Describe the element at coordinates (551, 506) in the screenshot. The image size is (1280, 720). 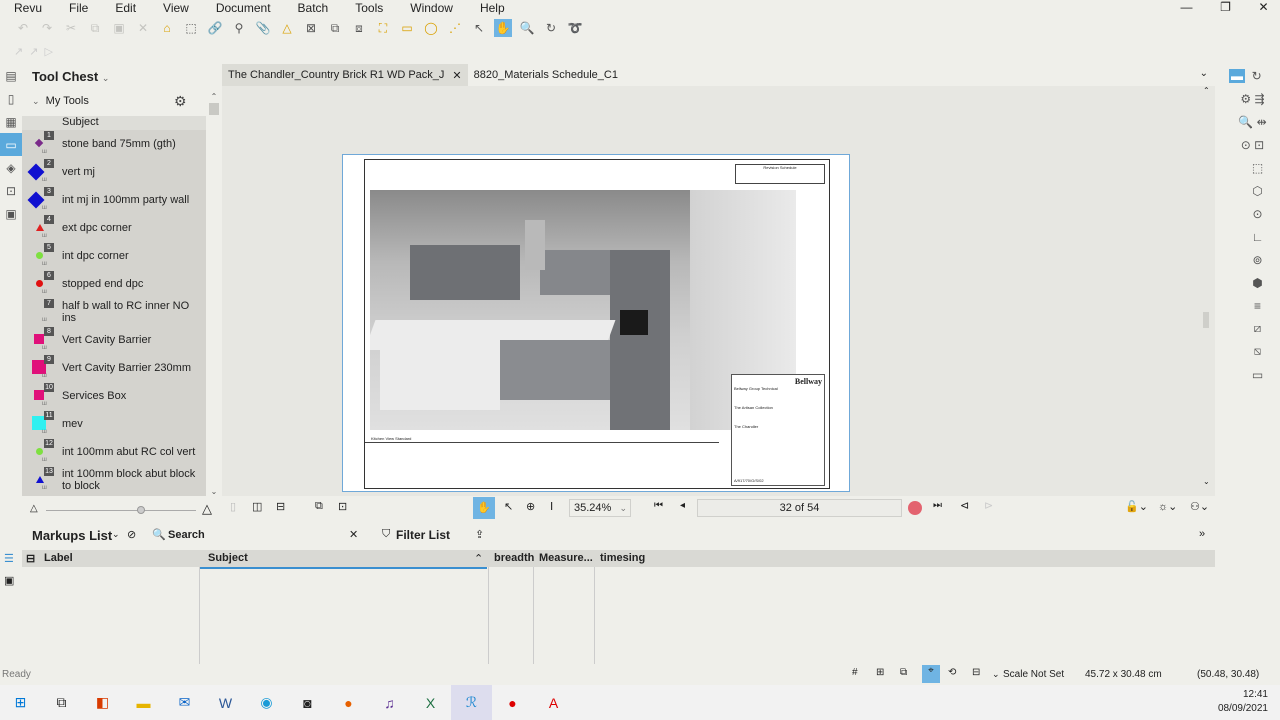
I see `select-text-icon: Ⅰ` at that location.